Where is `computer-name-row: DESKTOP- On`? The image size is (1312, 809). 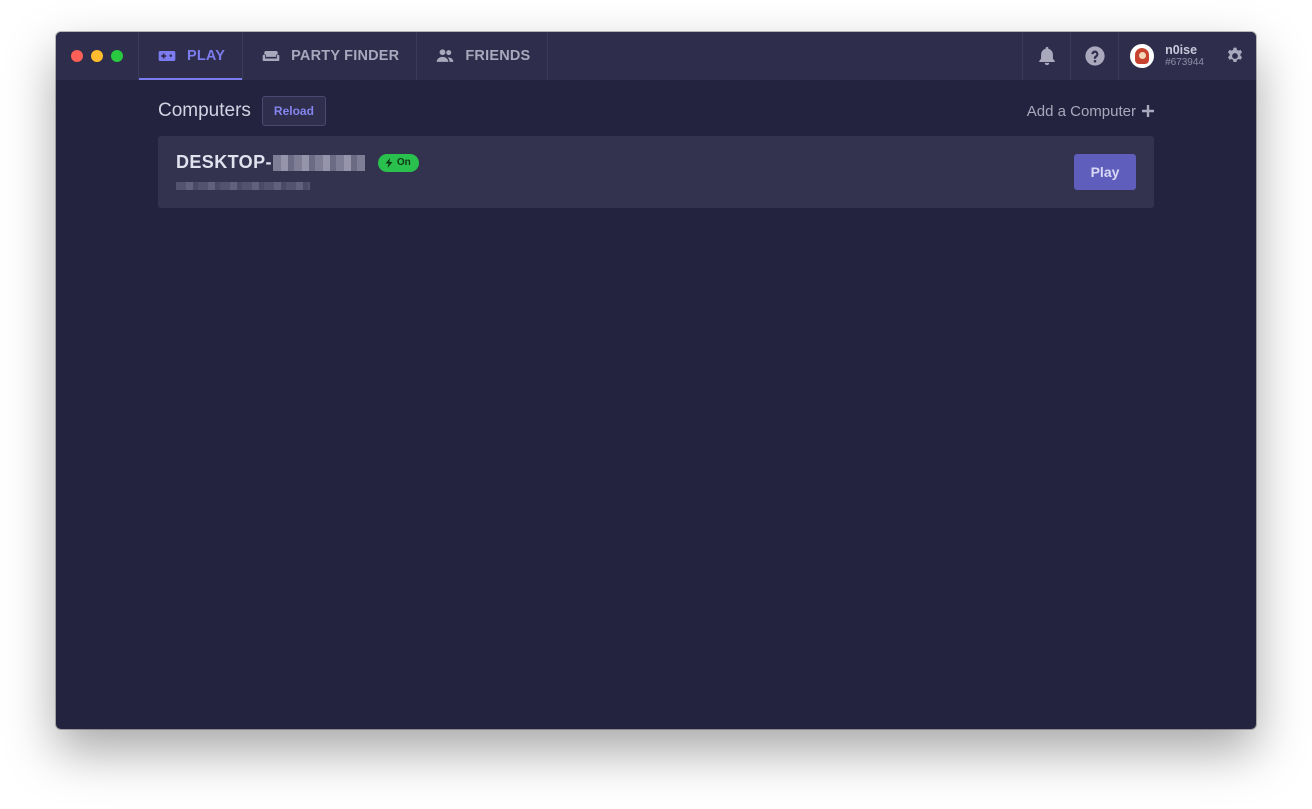 computer-name-row: DESKTOP- On is located at coordinates (297, 162).